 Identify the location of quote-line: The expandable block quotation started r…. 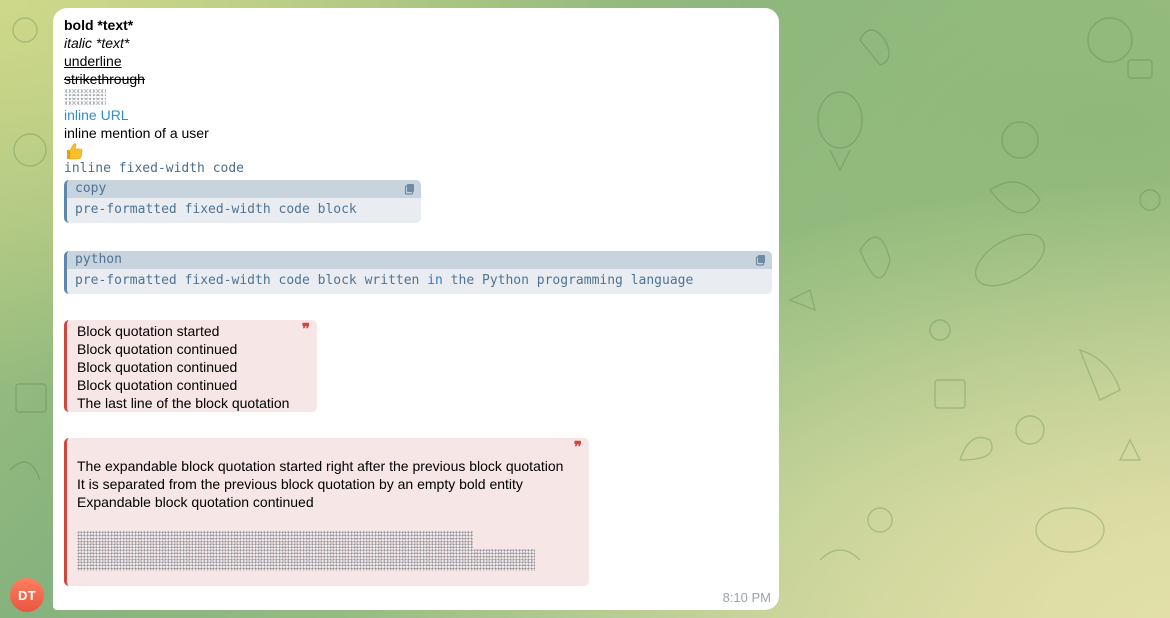
(320, 466).